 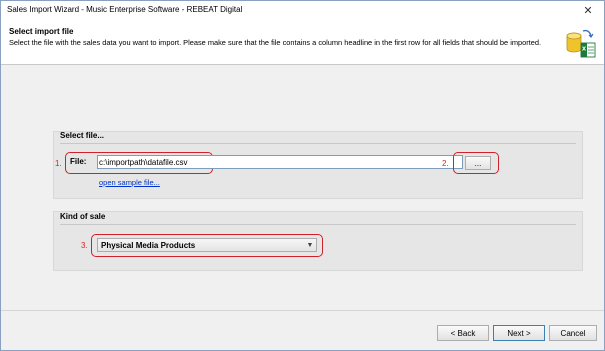 I want to click on page-title: Select import file, so click(x=41, y=31).